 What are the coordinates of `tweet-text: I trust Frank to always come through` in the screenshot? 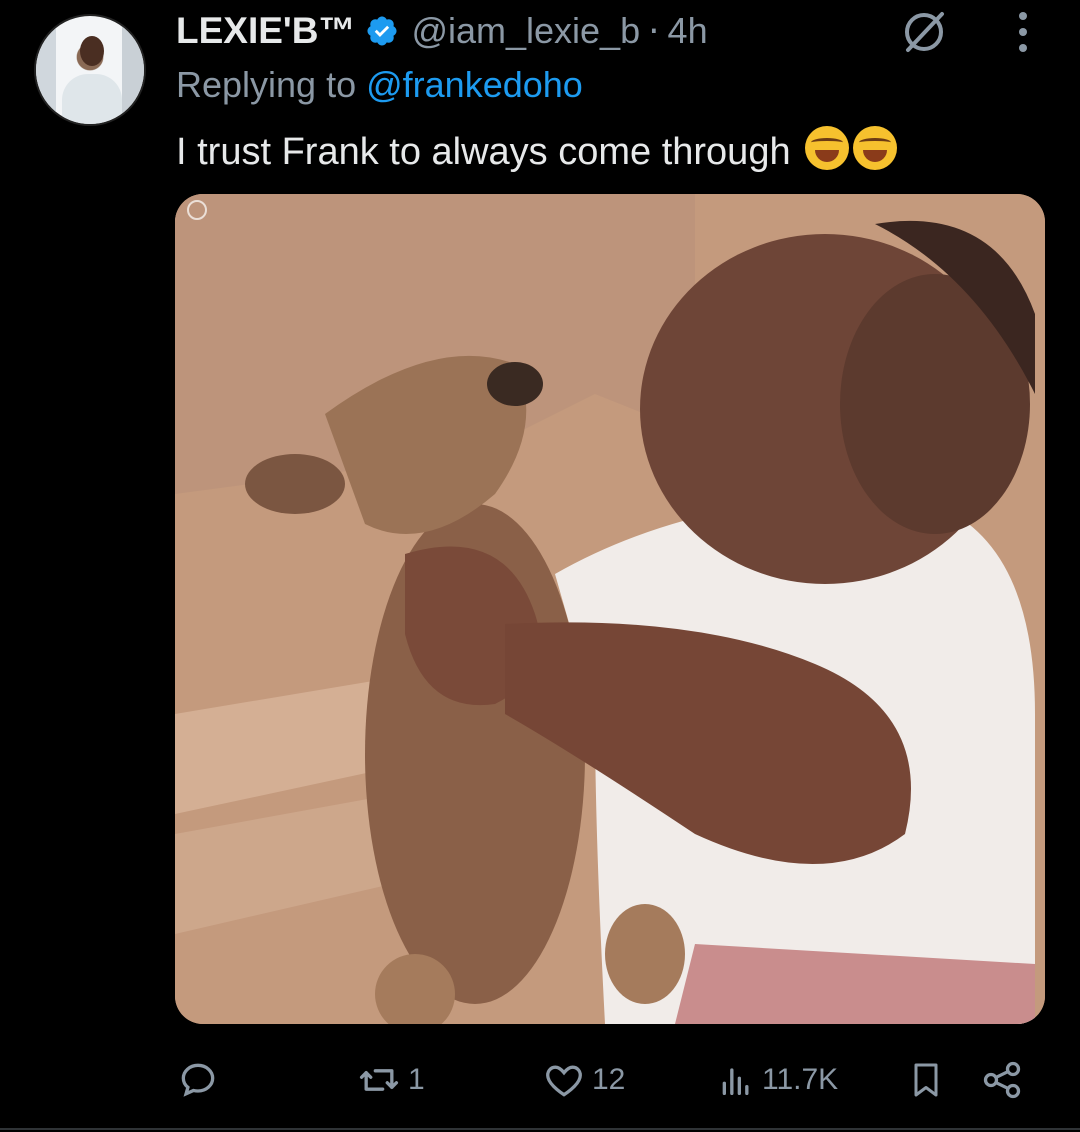 It's located at (537, 150).